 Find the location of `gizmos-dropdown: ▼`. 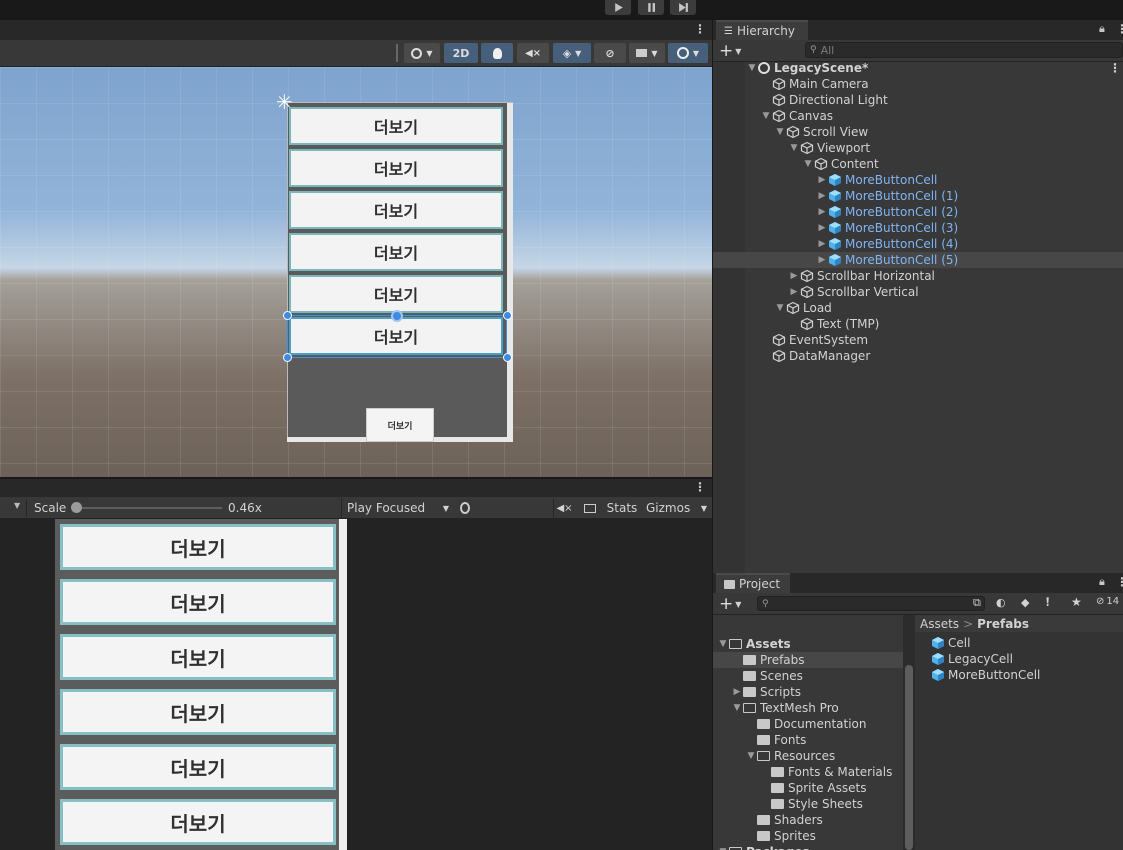

gizmos-dropdown: ▼ is located at coordinates (688, 53).